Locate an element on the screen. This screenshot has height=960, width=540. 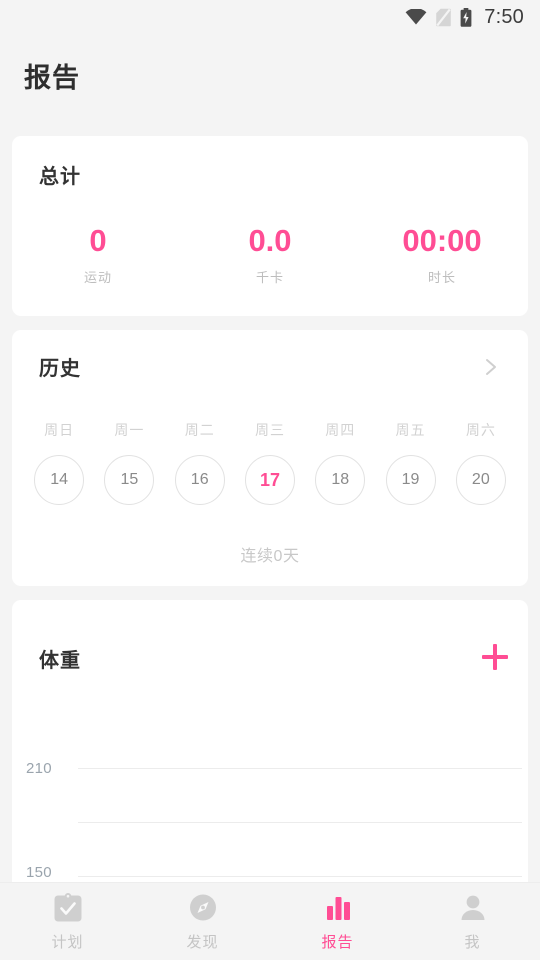
day-circle-row: 14 15 16 17 18 19 20 is located at coordinates (270, 480).